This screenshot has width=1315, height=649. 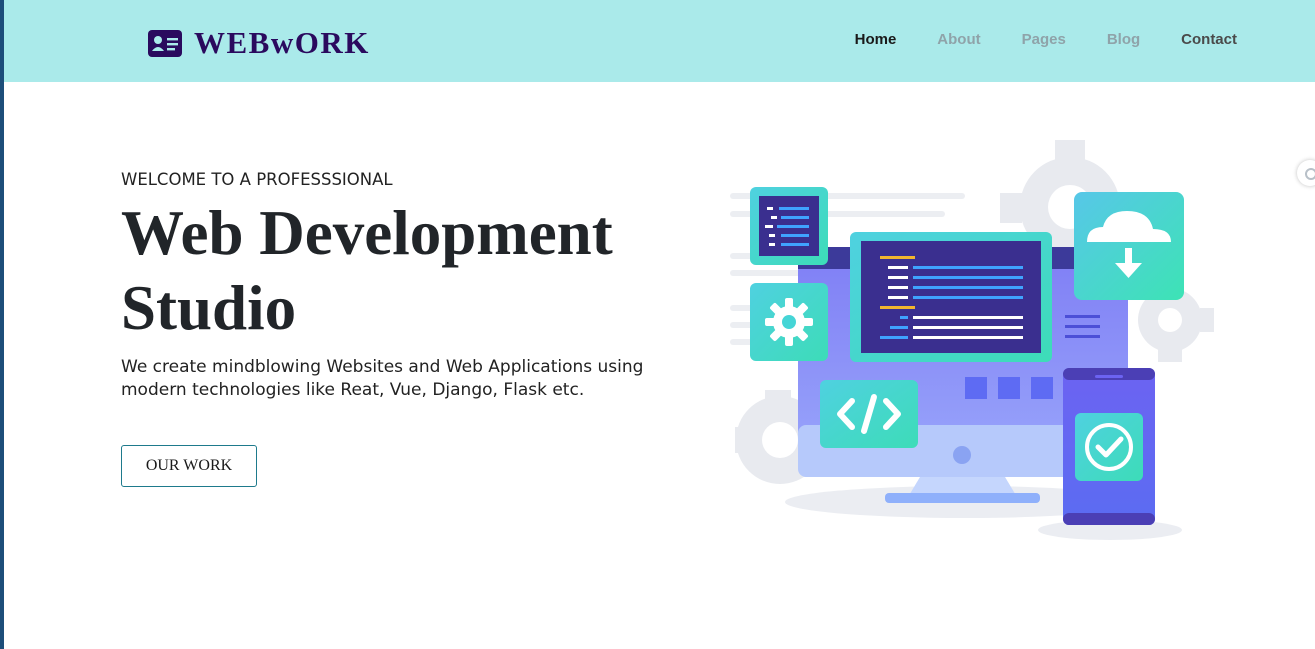 I want to click on nav-contact: Contact, so click(x=1209, y=39).